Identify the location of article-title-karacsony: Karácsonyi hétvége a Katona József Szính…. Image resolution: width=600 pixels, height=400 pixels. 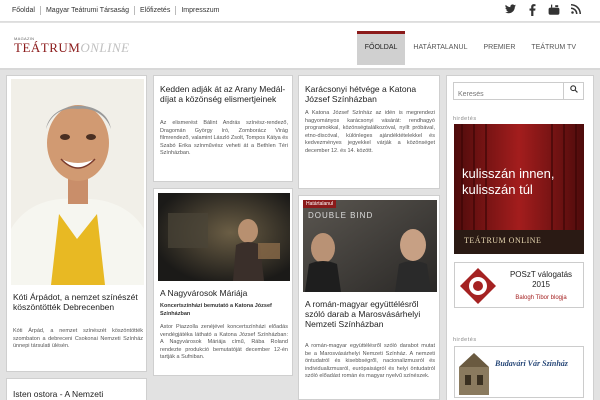
(370, 94).